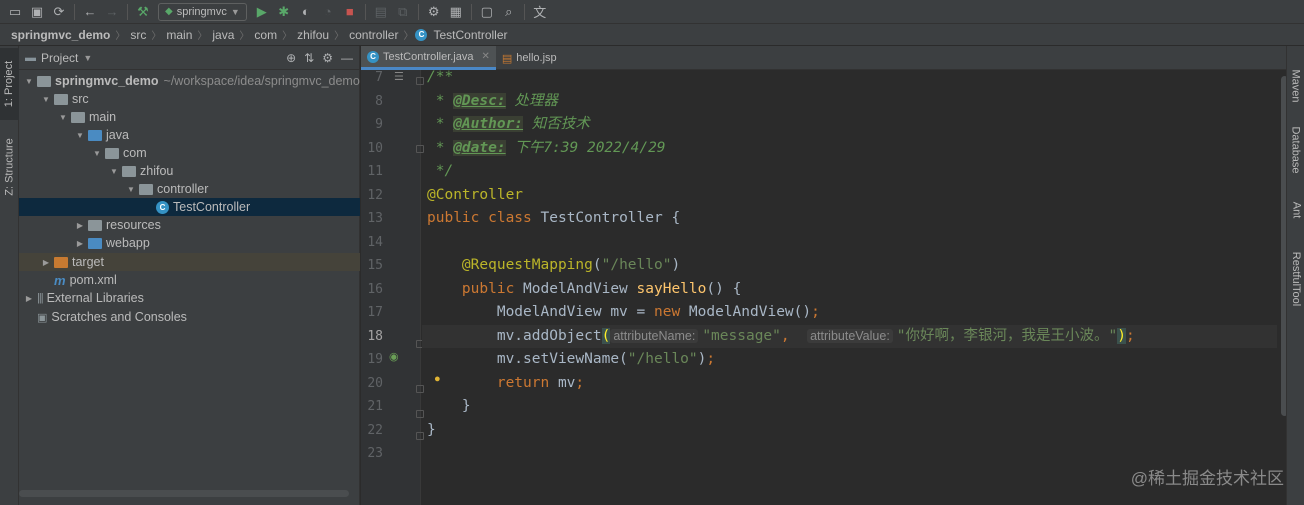 This screenshot has height=505, width=1304. I want to click on code-line: * @date: 下午7:39 2022/4/29, so click(849, 149).